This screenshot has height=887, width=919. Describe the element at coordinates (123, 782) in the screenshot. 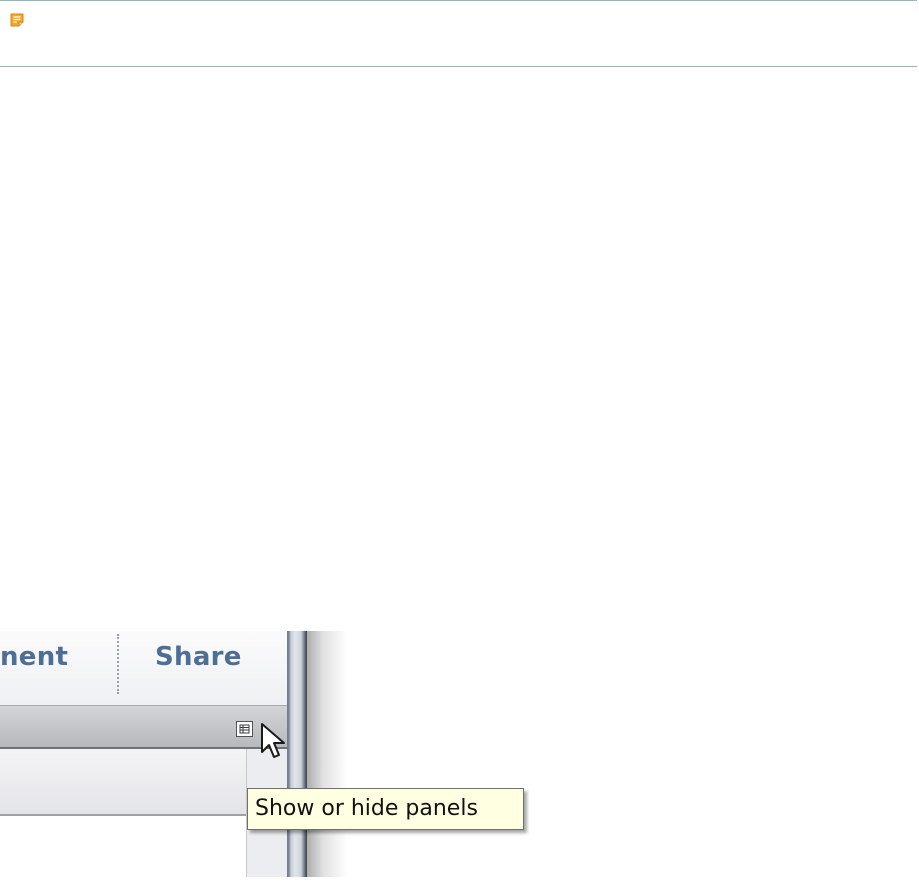

I see `panel-subheader` at that location.